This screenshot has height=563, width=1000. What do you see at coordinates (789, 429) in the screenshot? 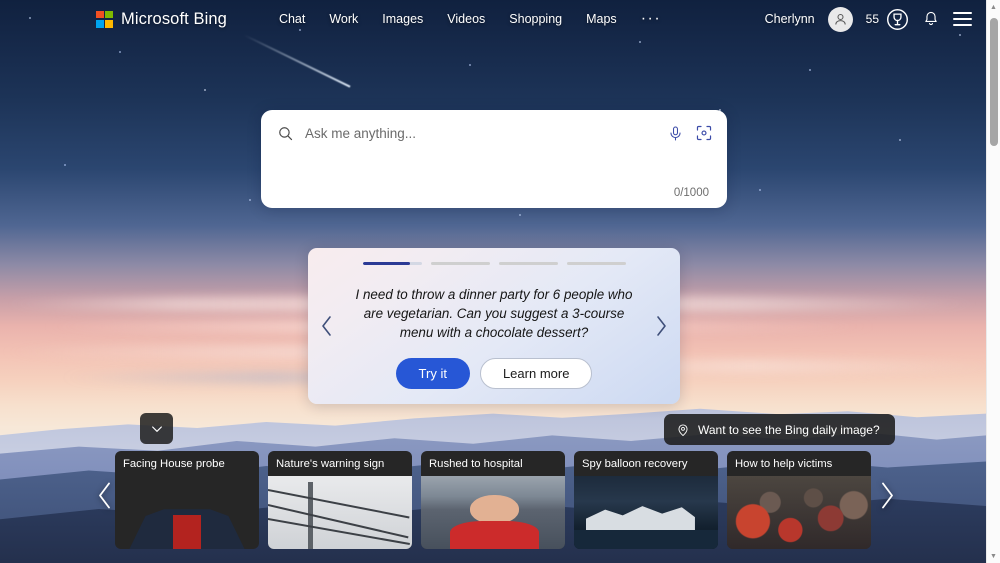
I see `daily-image-label: Want to see the Bing daily image?` at bounding box center [789, 429].